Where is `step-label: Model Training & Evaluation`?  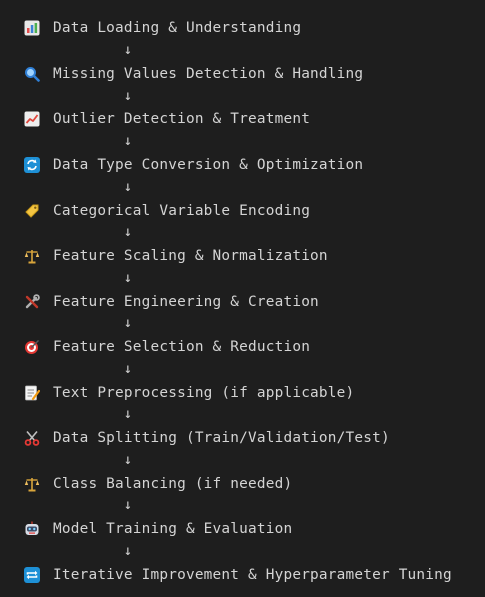 step-label: Model Training & Evaluation is located at coordinates (173, 529).